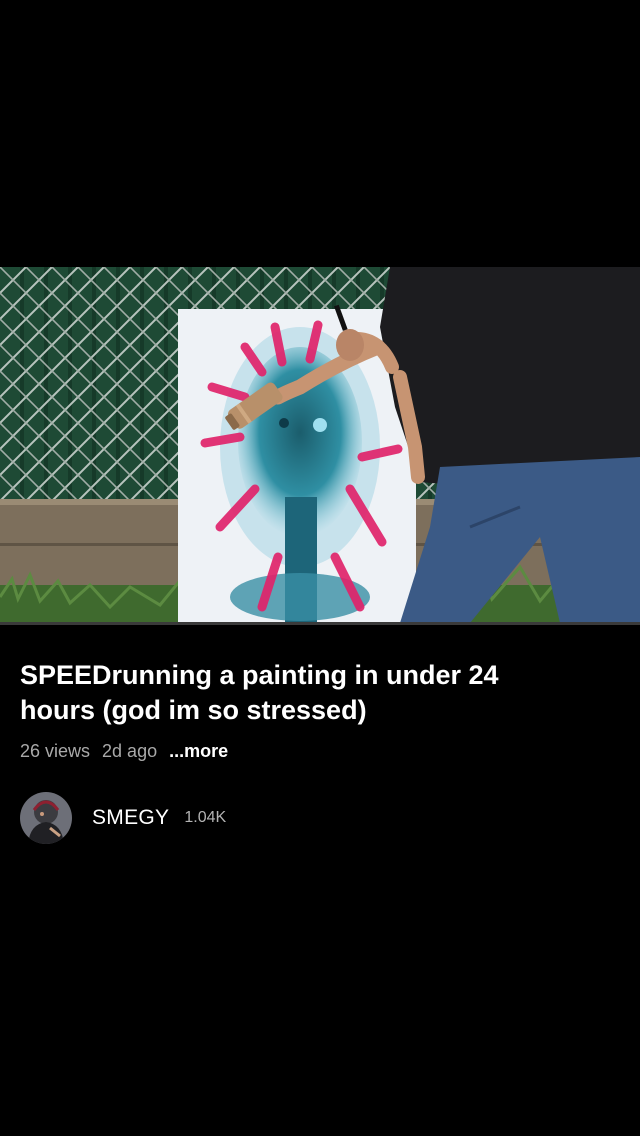  I want to click on video-metadata: 26 views 2d ago ...more, so click(124, 751).